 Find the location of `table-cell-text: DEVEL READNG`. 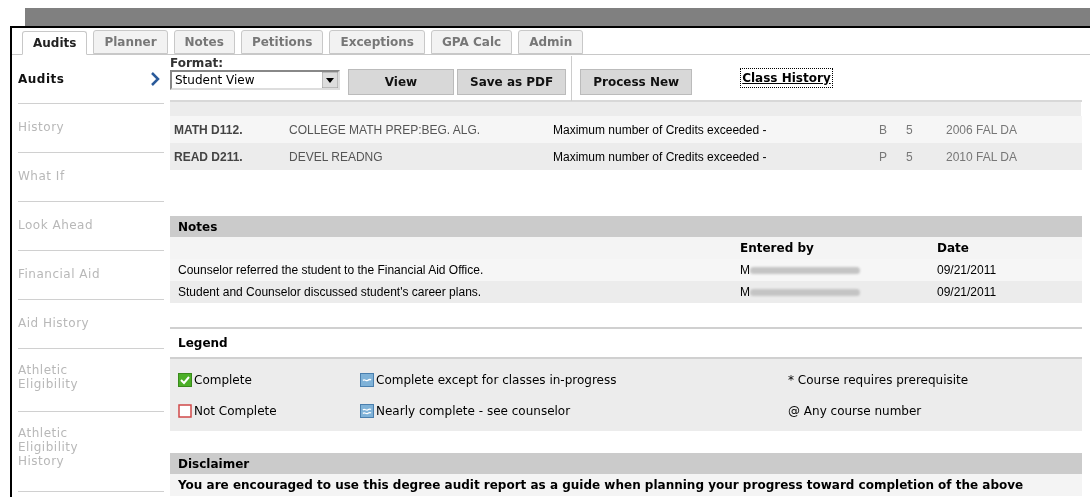

table-cell-text: DEVEL READNG is located at coordinates (336, 157).